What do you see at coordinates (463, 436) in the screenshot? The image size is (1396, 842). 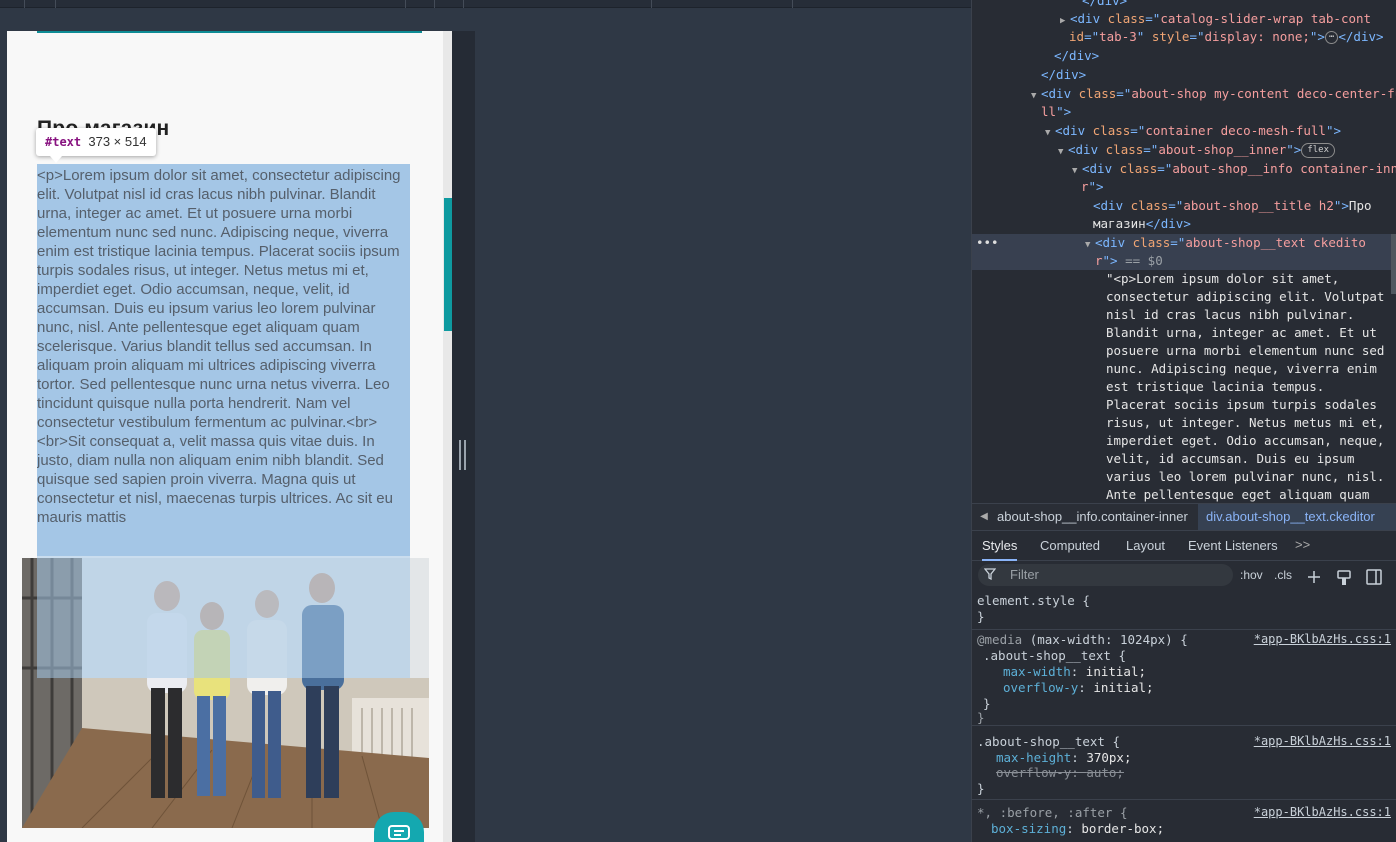 I see `device-resize-strip` at bounding box center [463, 436].